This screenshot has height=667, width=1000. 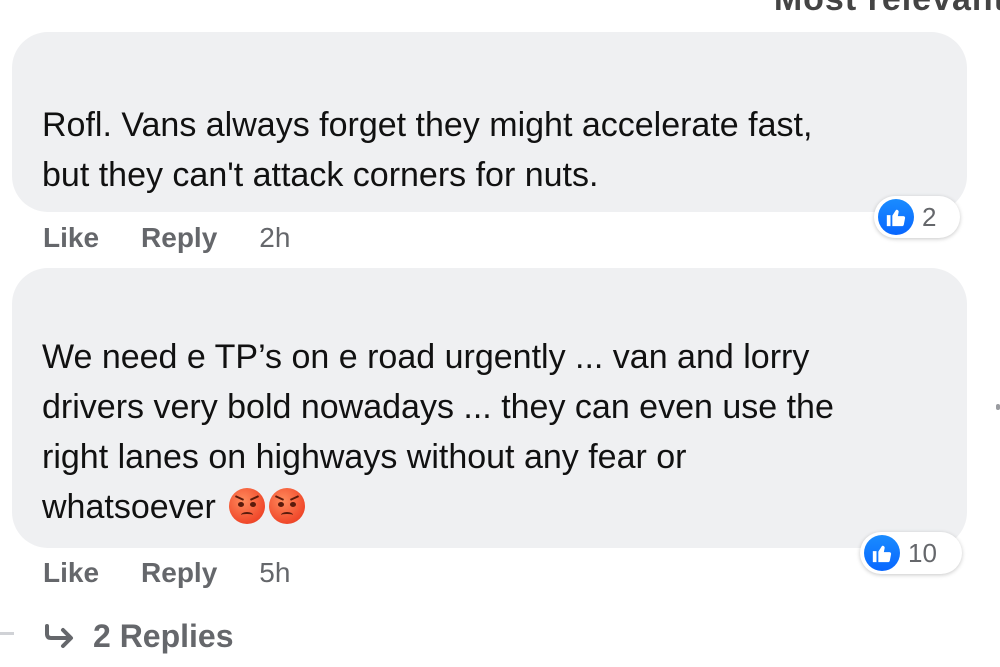 What do you see at coordinates (59, 636) in the screenshot?
I see `reply-arrow-icon` at bounding box center [59, 636].